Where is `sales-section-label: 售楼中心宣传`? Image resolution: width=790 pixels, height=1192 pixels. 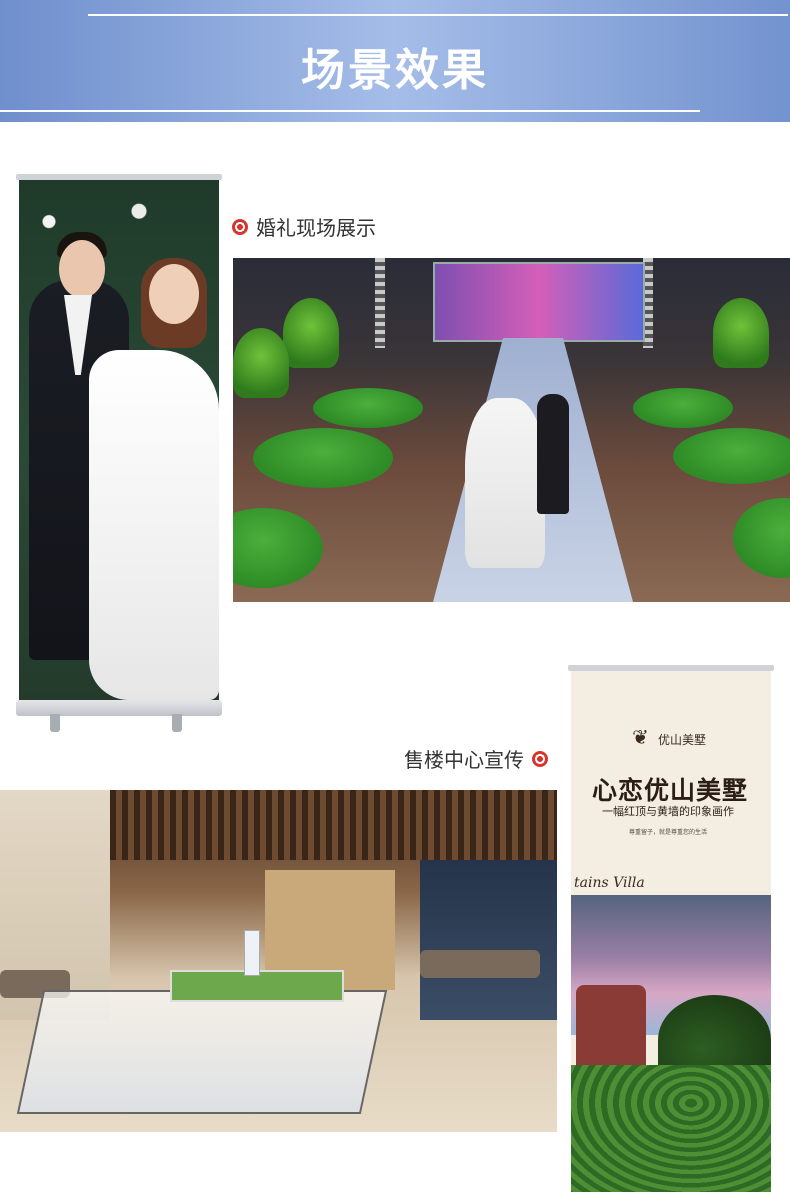 sales-section-label: 售楼中心宣传 is located at coordinates (476, 758).